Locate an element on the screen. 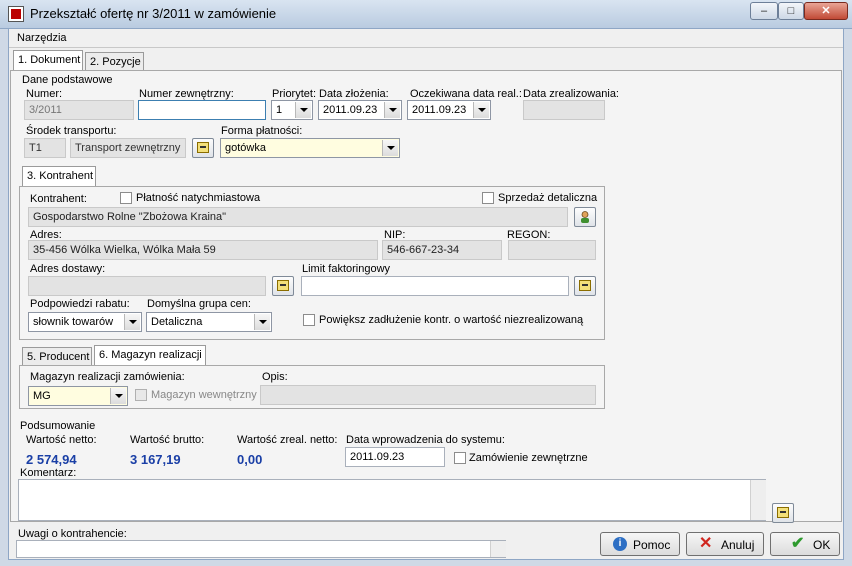 The height and width of the screenshot is (566, 852). priorytet-select: 1 is located at coordinates (292, 110).